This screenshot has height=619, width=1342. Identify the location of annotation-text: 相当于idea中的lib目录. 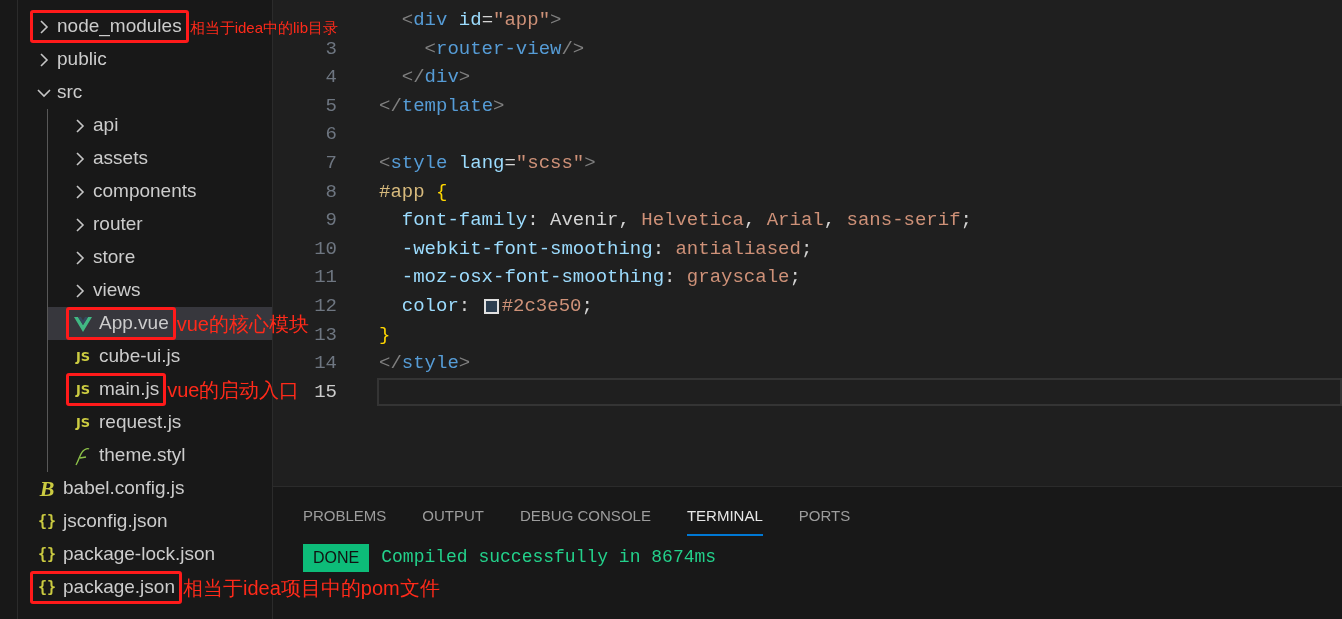
(264, 26).